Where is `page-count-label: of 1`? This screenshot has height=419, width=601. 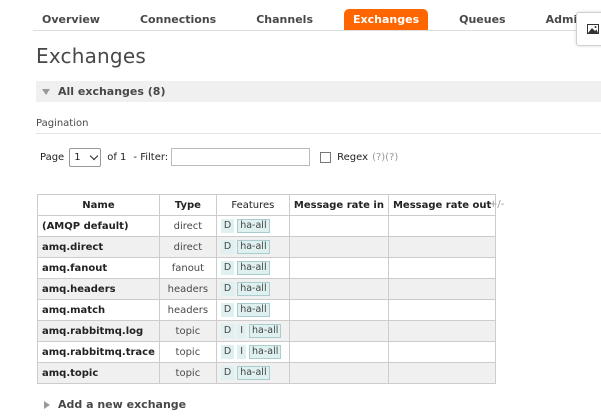 page-count-label: of 1 is located at coordinates (117, 157).